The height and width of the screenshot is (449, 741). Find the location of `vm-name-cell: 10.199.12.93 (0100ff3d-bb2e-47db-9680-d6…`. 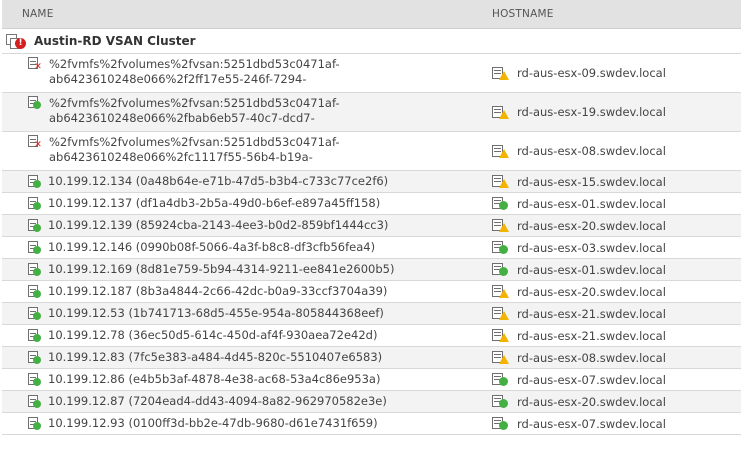

vm-name-cell: 10.199.12.93 (0100ff3d-bb2e-47db-9680-d6… is located at coordinates (247, 423).